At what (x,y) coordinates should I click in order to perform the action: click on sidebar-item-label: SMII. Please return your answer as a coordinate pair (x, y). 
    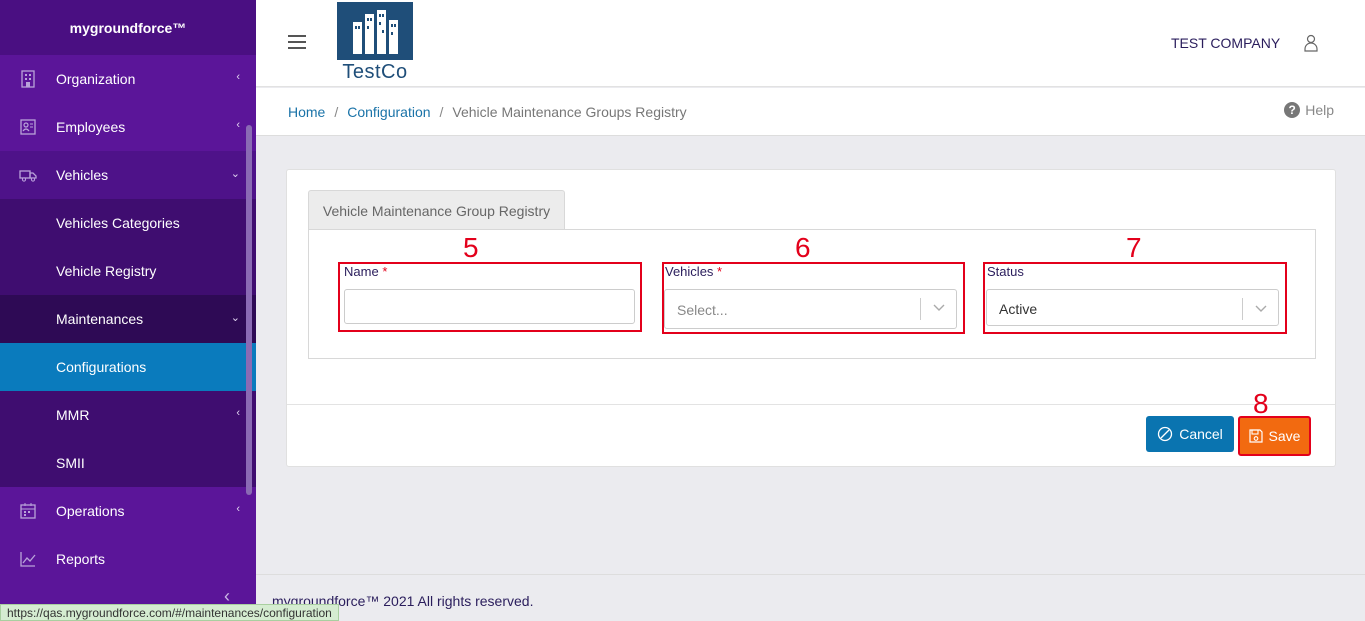
    Looking at the image, I should click on (70, 463).